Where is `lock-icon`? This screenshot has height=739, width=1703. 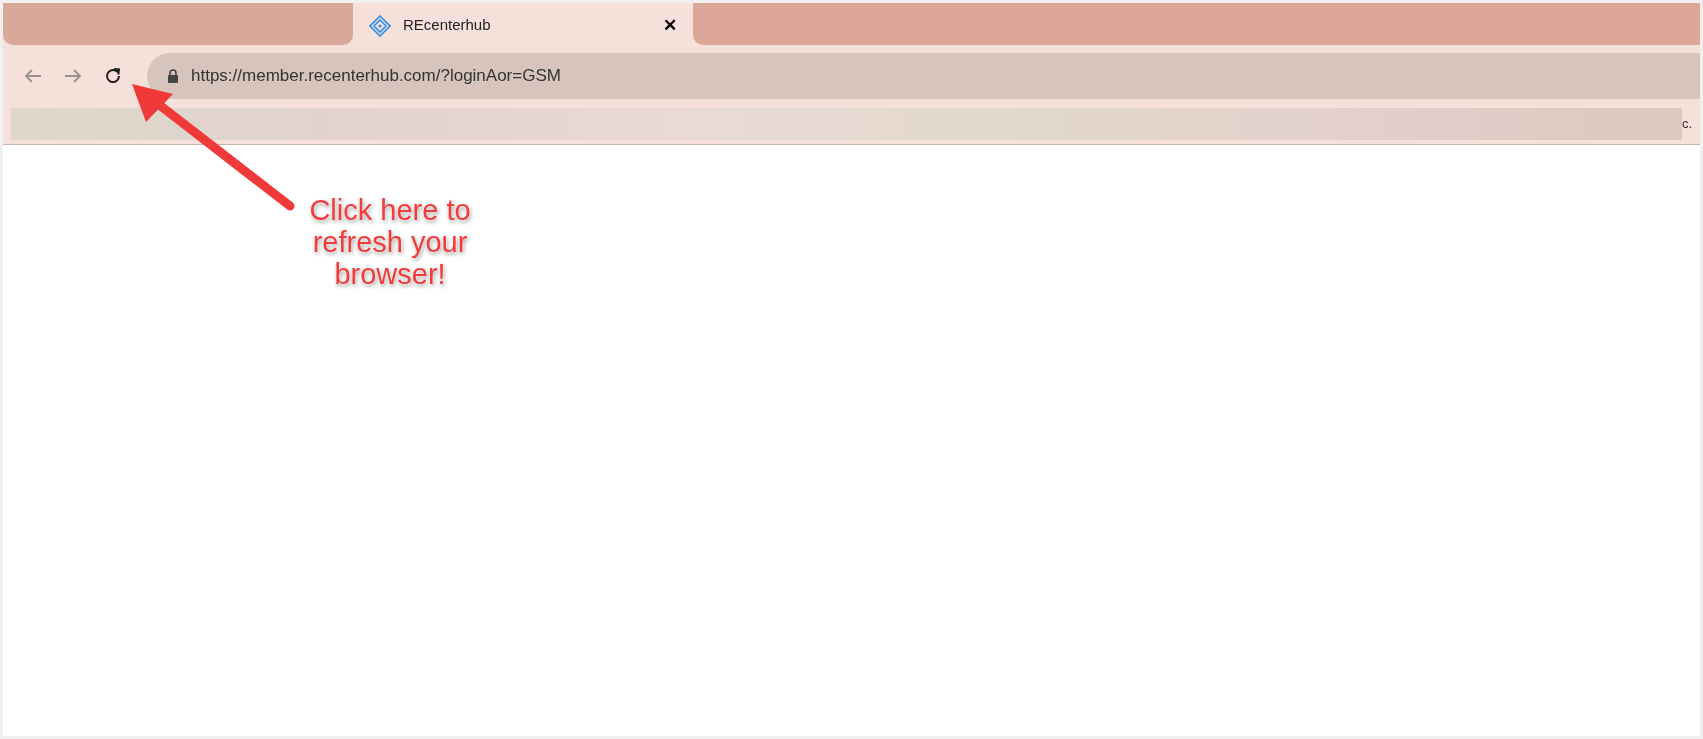 lock-icon is located at coordinates (173, 75).